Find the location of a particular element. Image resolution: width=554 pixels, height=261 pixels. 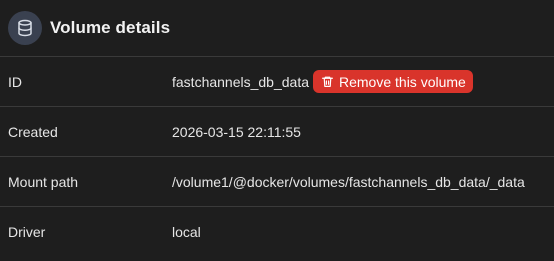

page-title: Volume details is located at coordinates (110, 27).